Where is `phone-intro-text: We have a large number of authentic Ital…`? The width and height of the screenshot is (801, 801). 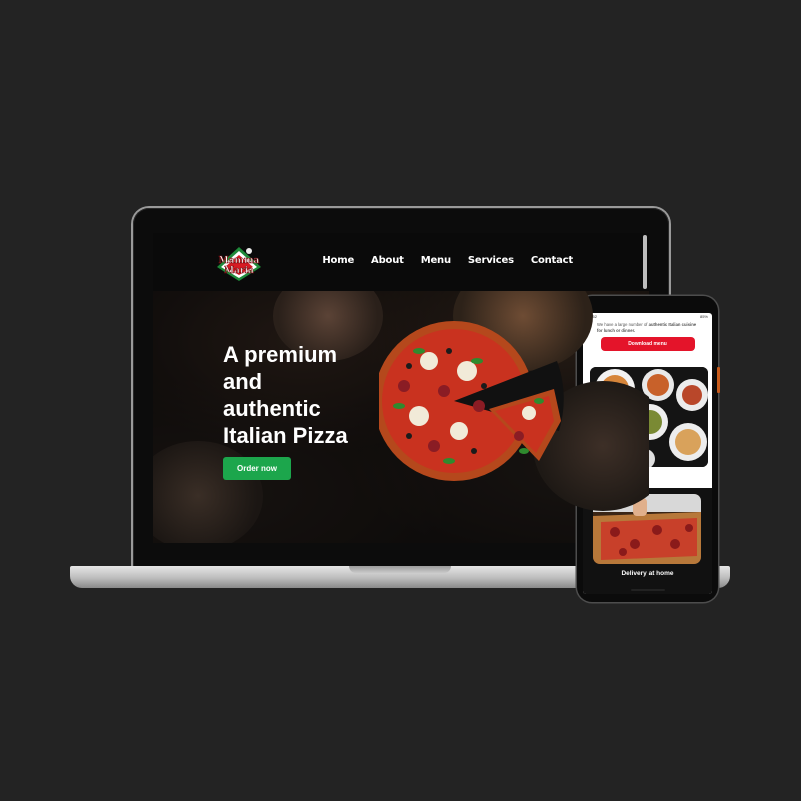
phone-intro-text: We have a large number of authentic Ital… is located at coordinates (647, 326).